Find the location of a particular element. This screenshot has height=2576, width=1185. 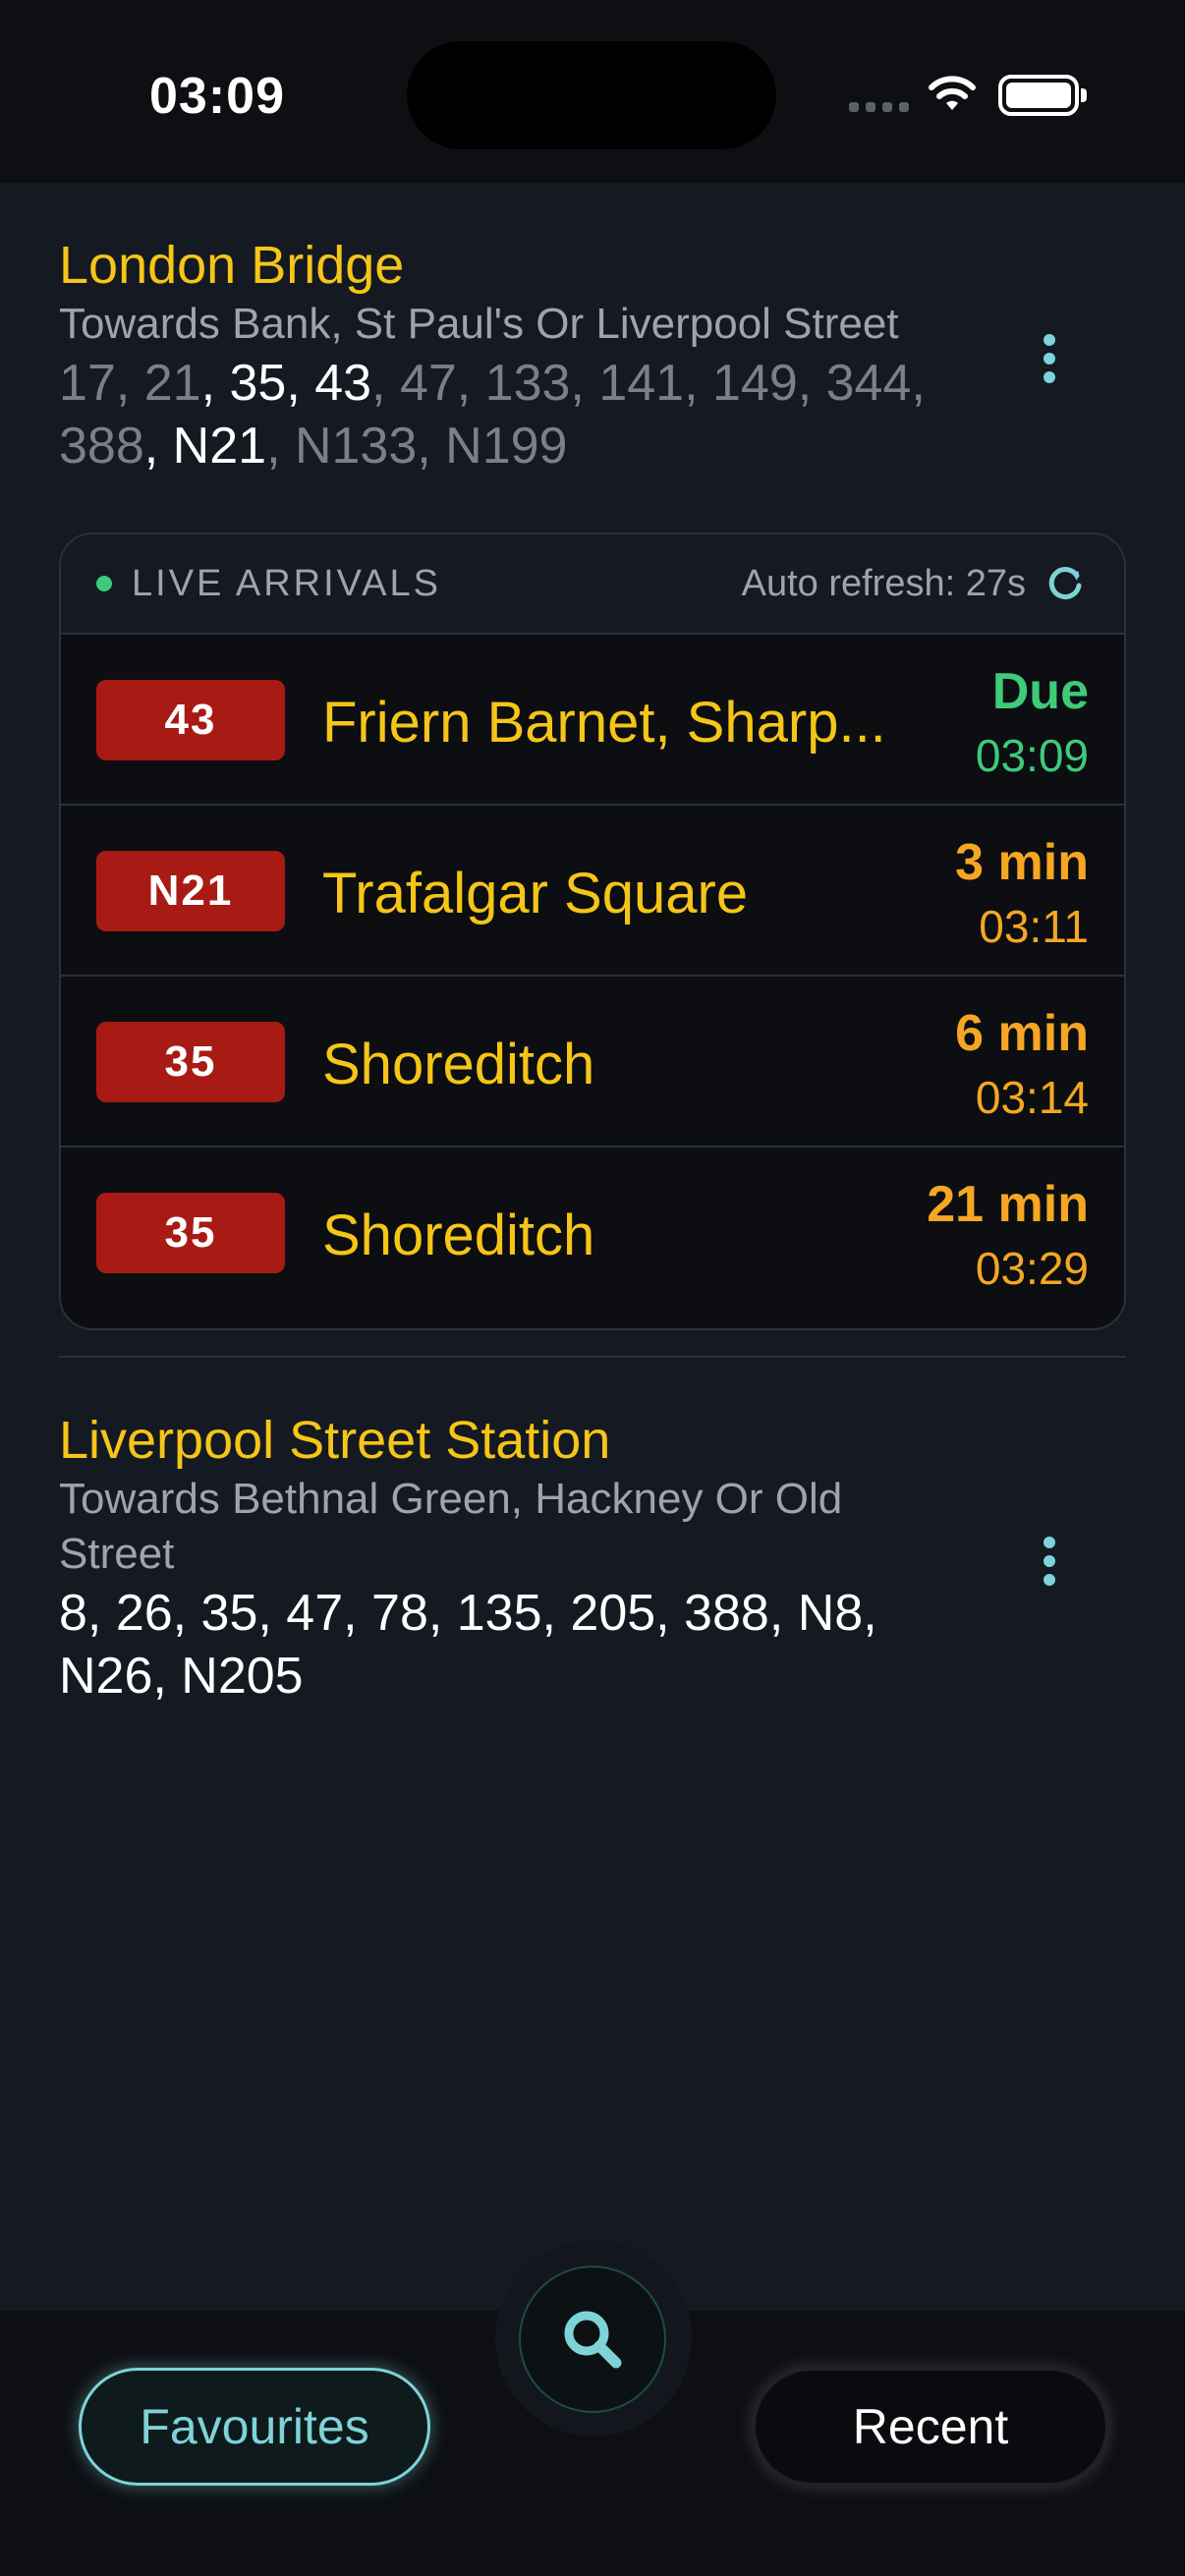

arrival-row: 43 Friern Barnet, Sharp... Due 03:09 is located at coordinates (592, 720).